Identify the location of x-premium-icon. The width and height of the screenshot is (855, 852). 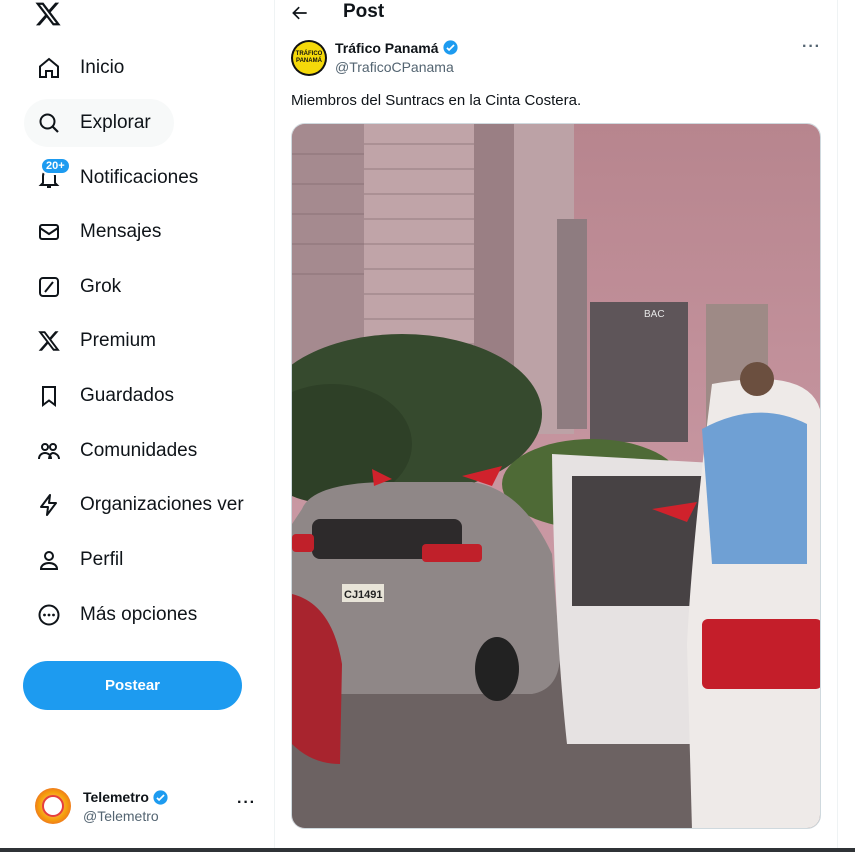
(49, 341).